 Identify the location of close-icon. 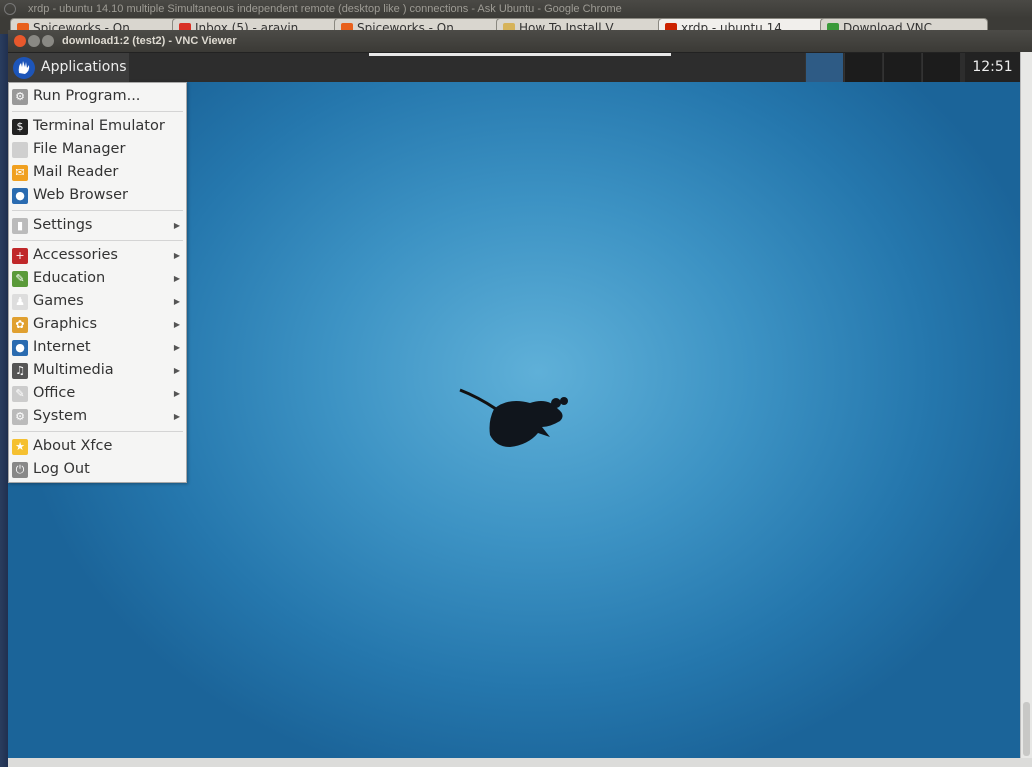
(20, 41).